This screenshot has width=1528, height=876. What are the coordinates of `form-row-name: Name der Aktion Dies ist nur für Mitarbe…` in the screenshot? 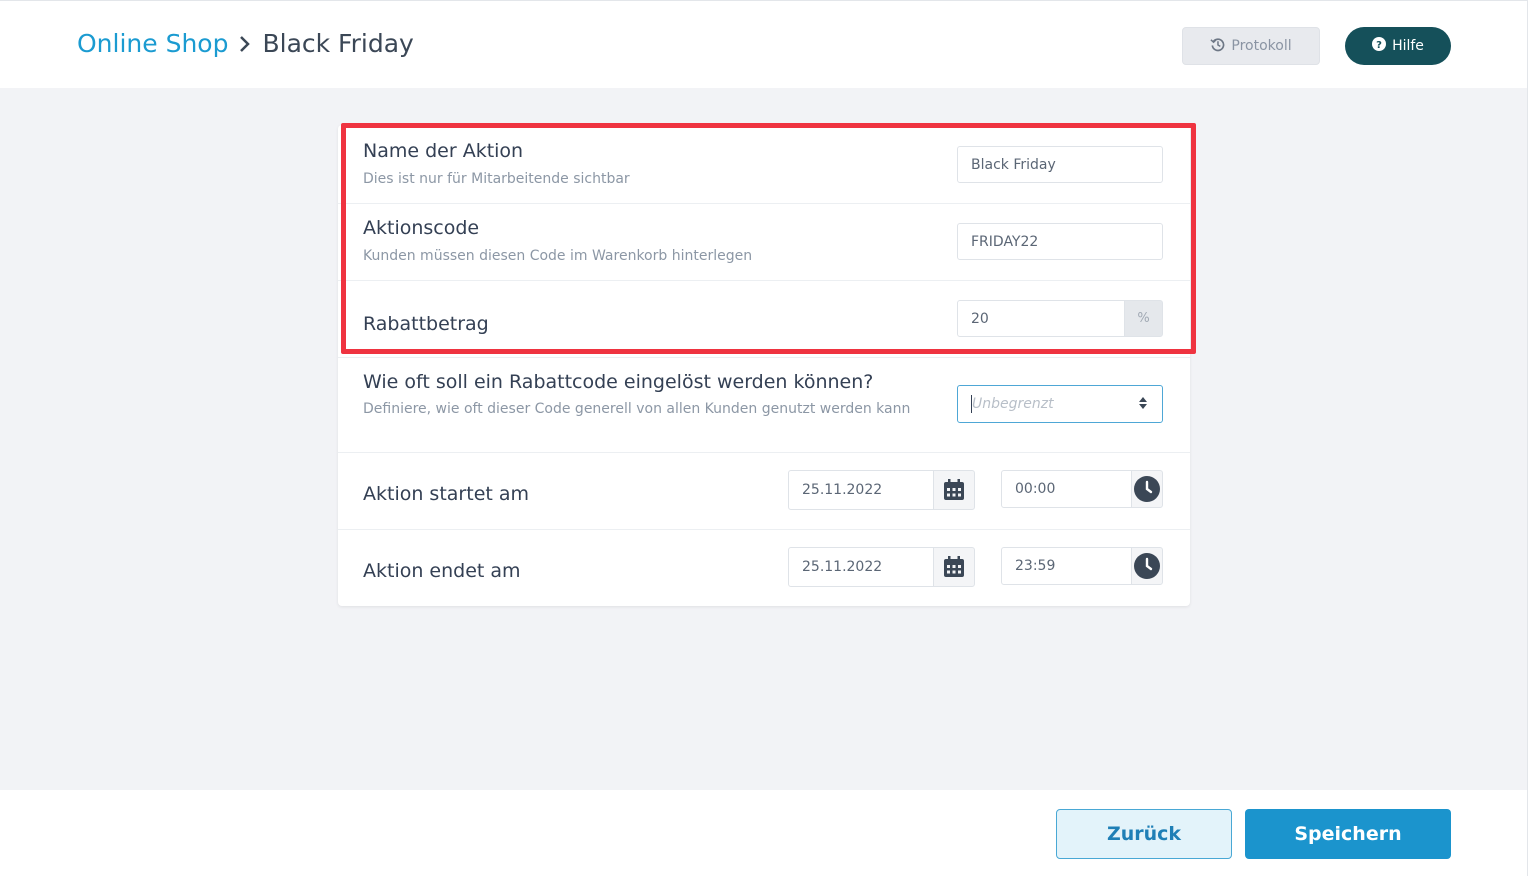 It's located at (764, 164).